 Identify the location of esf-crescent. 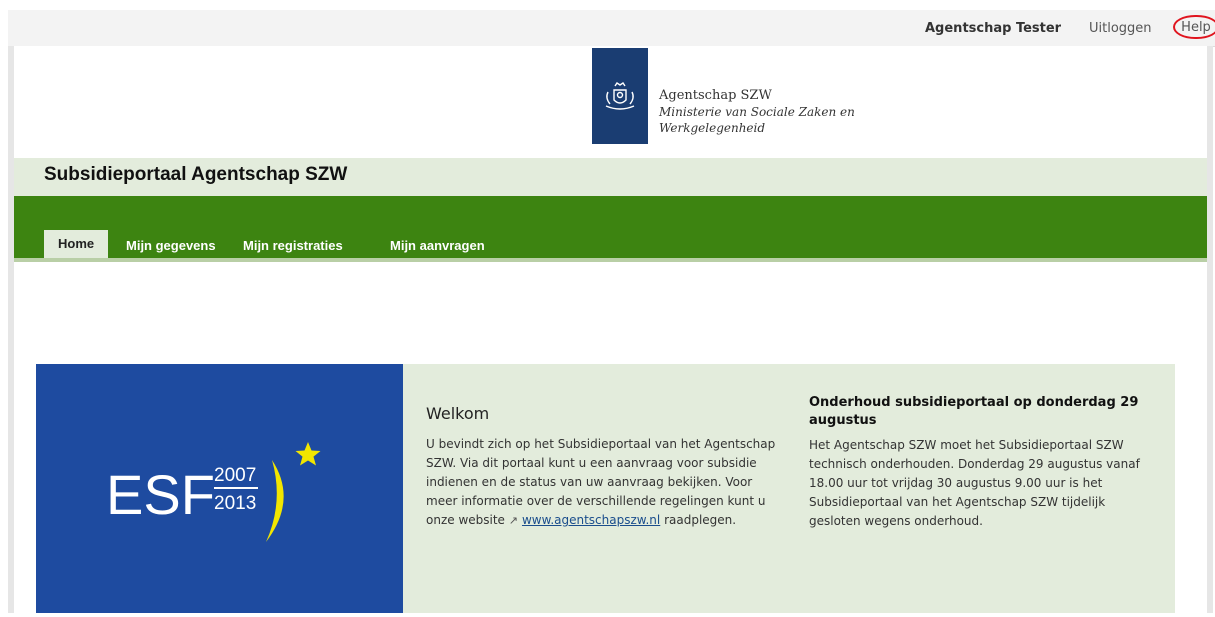
(275, 501).